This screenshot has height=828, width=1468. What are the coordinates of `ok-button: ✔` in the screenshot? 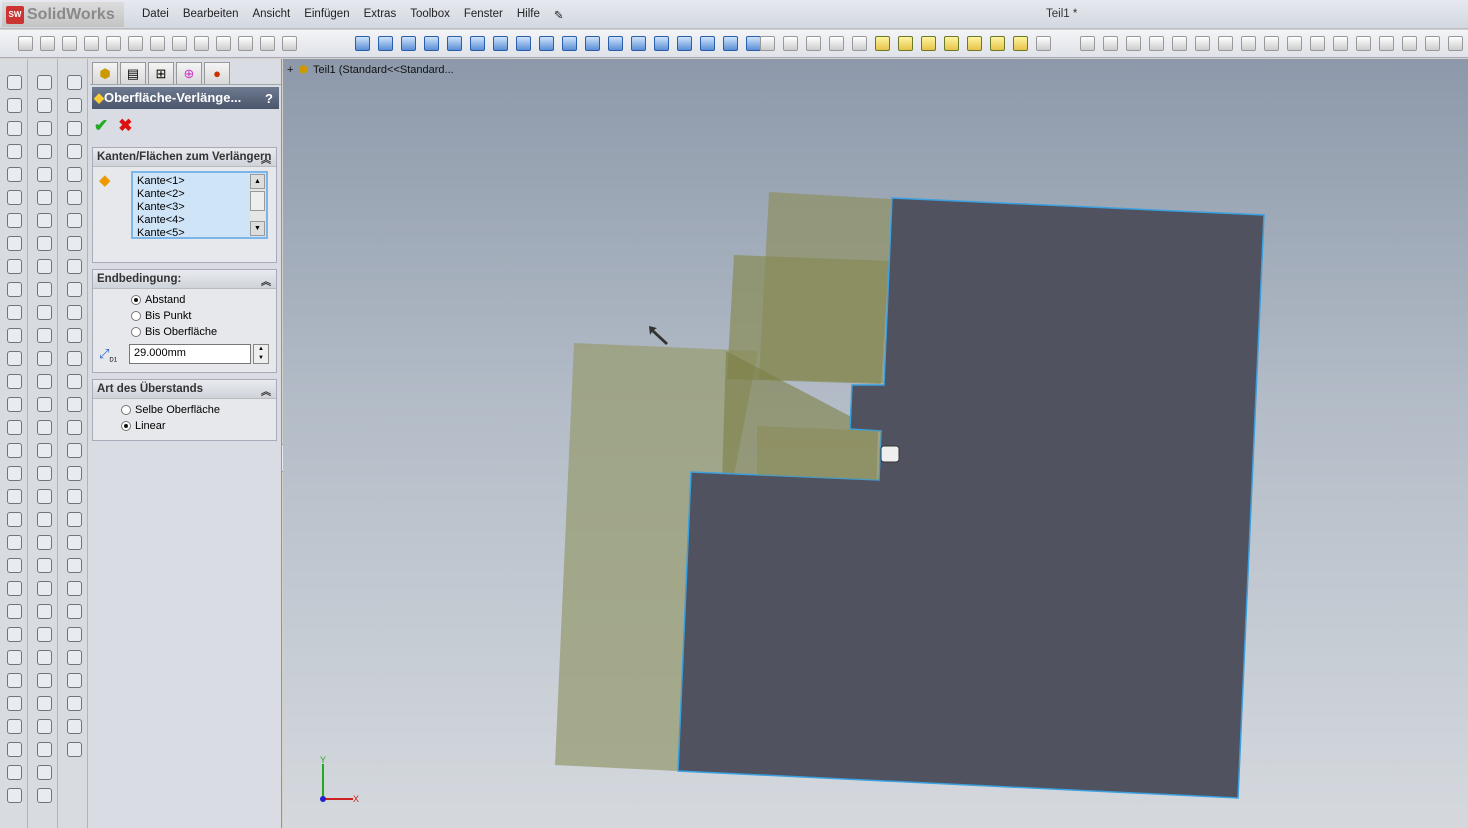 It's located at (101, 126).